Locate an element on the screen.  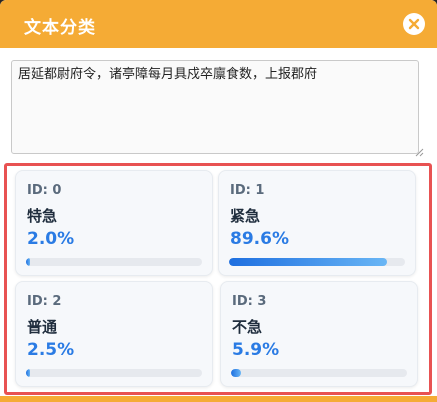
result-id: ID: 3 is located at coordinates (249, 301).